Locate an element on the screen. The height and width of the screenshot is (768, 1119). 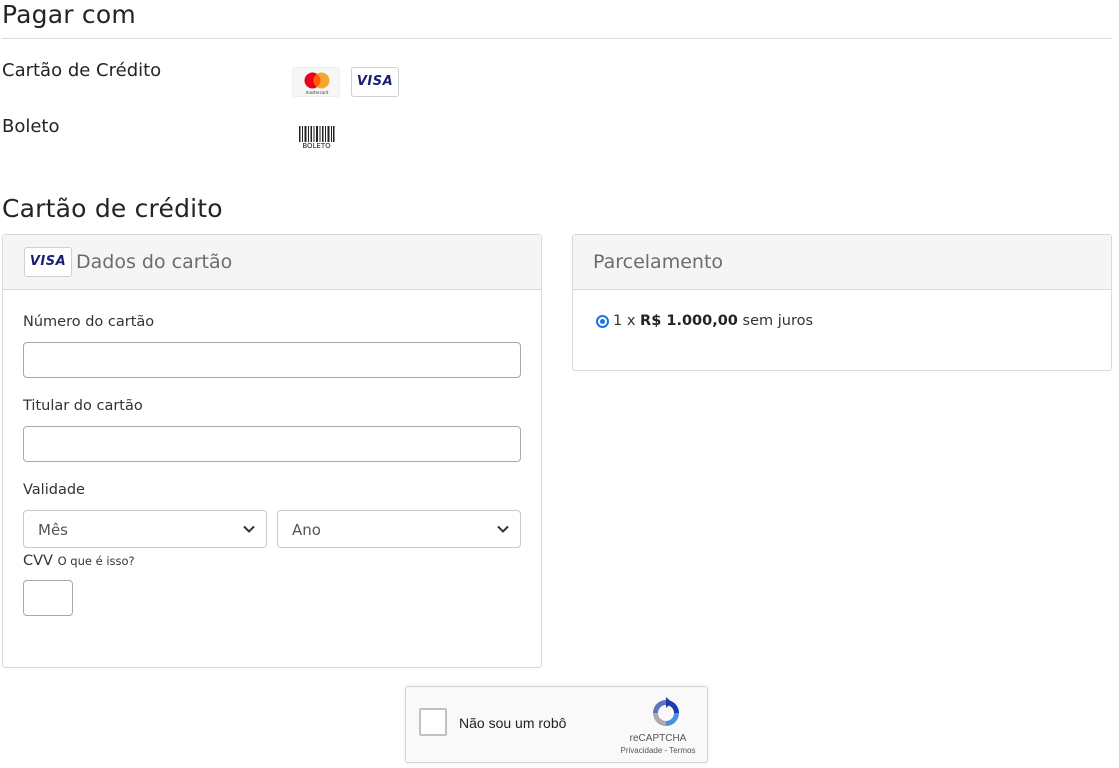
cvv-label: CVV is located at coordinates (38, 561).